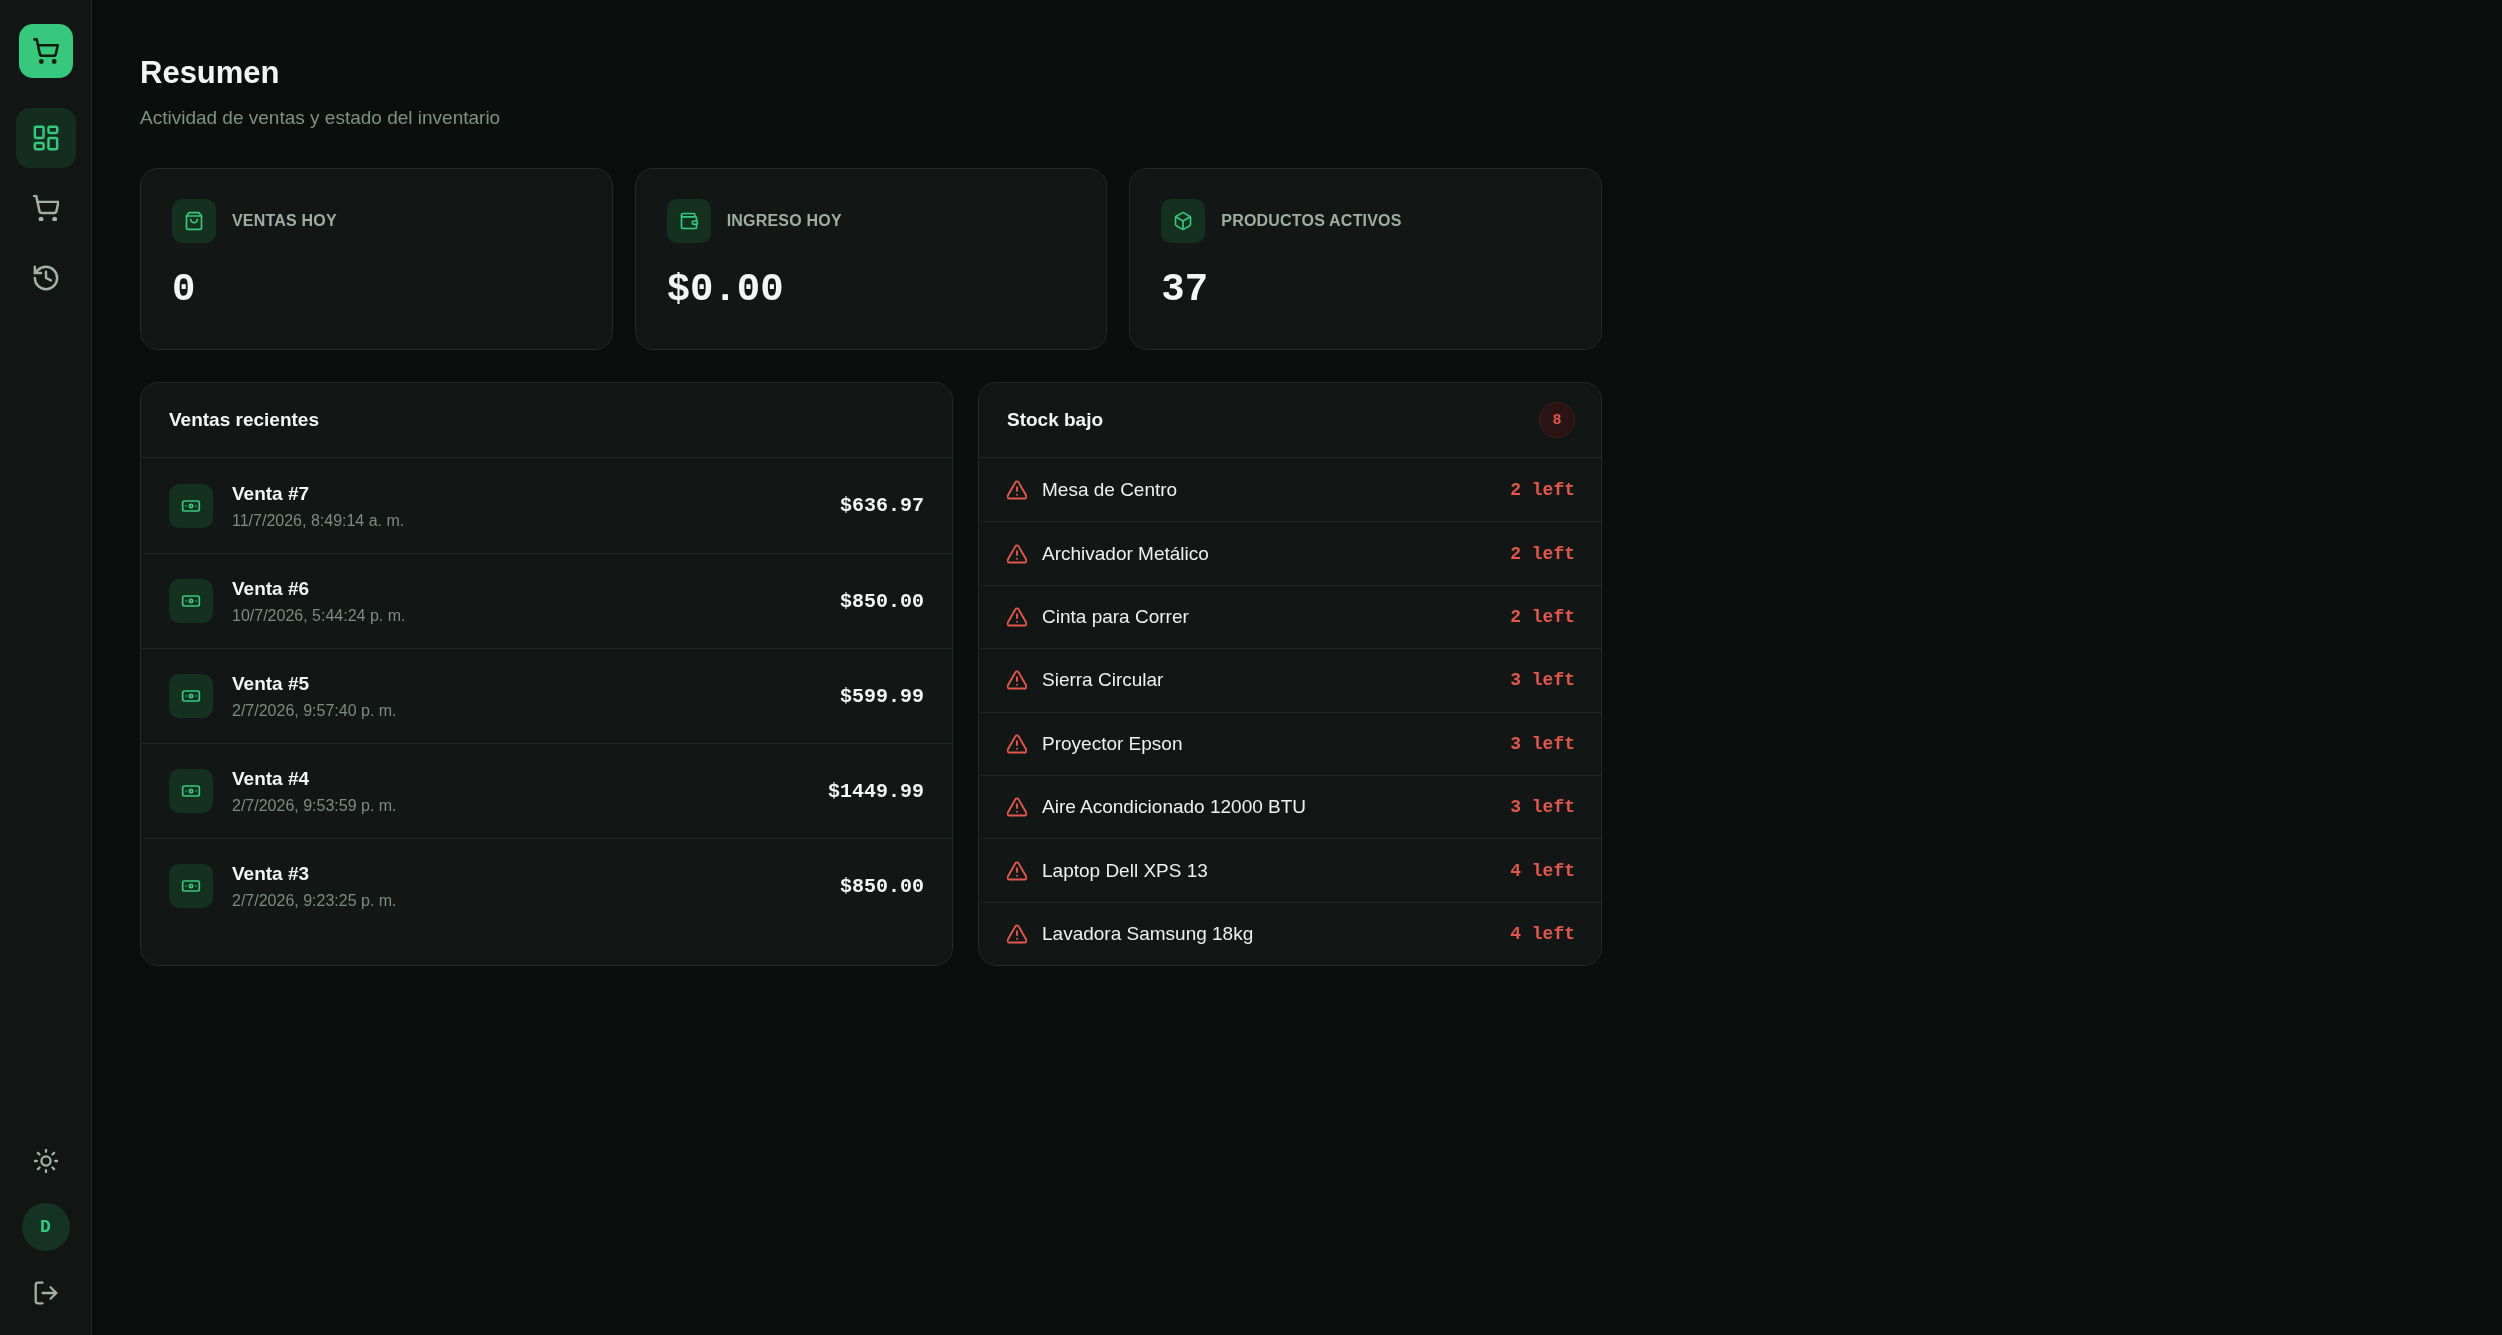 The image size is (2502, 1335). Describe the element at coordinates (45, 1293) in the screenshot. I see `logout-icon` at that location.